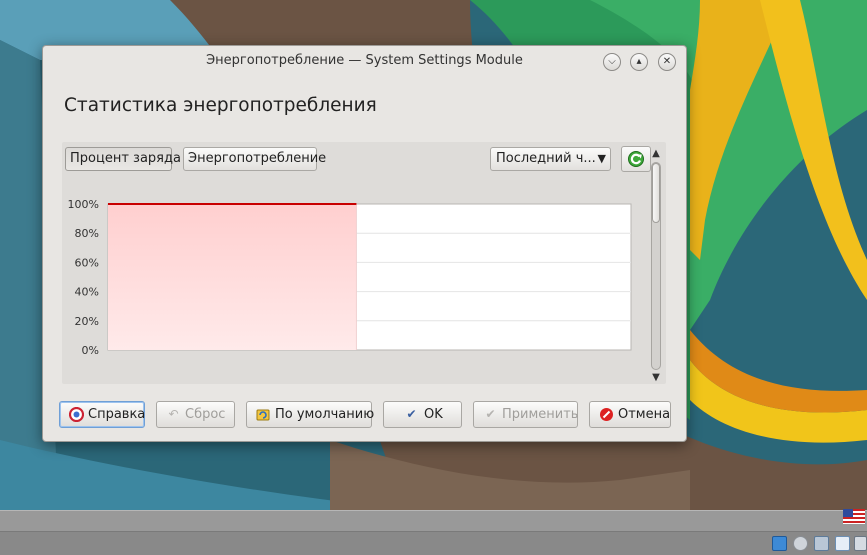  What do you see at coordinates (800, 543) in the screenshot?
I see `optical-drive-icon` at bounding box center [800, 543].